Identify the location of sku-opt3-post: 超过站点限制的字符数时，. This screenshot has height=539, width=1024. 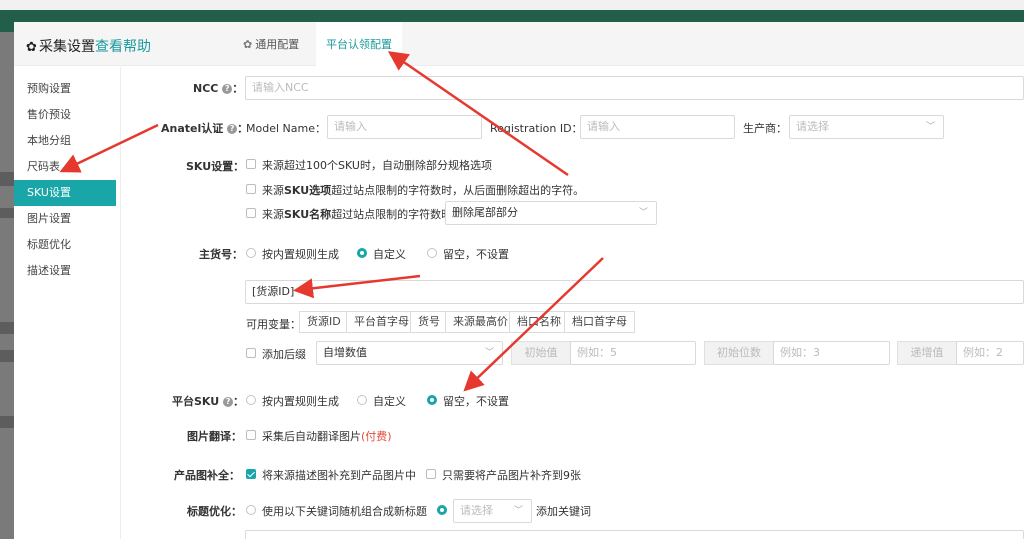
(397, 214).